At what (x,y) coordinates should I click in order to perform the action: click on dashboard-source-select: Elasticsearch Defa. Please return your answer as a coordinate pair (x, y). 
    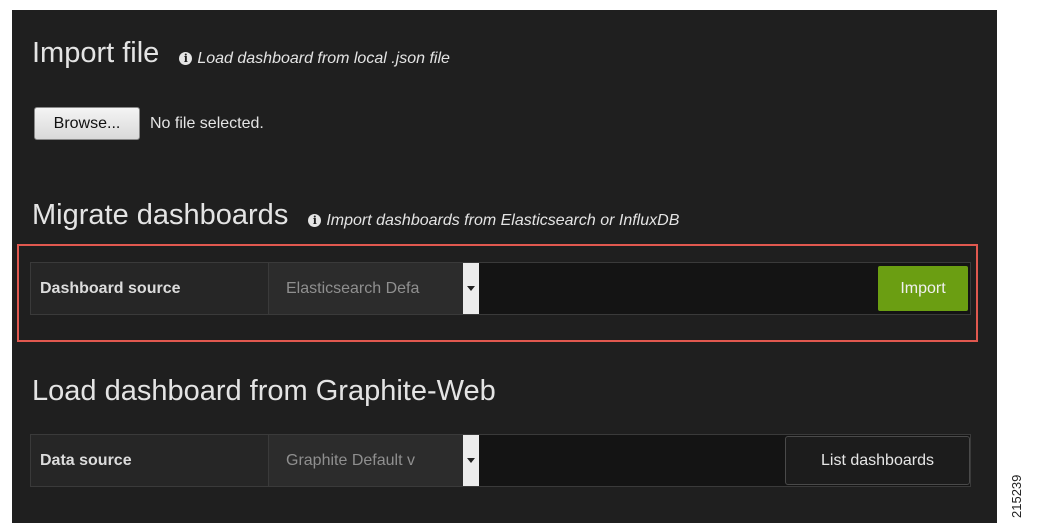
    Looking at the image, I should click on (374, 288).